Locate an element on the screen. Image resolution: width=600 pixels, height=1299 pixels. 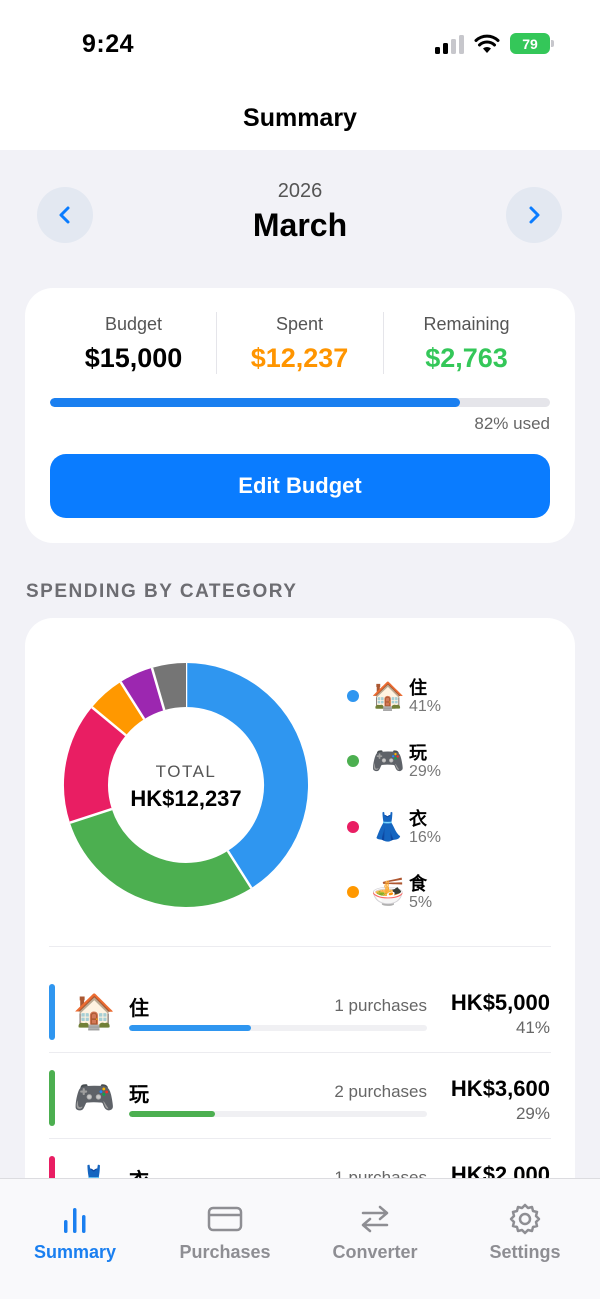
battery-indicator: 79 is located at coordinates (532, 43).